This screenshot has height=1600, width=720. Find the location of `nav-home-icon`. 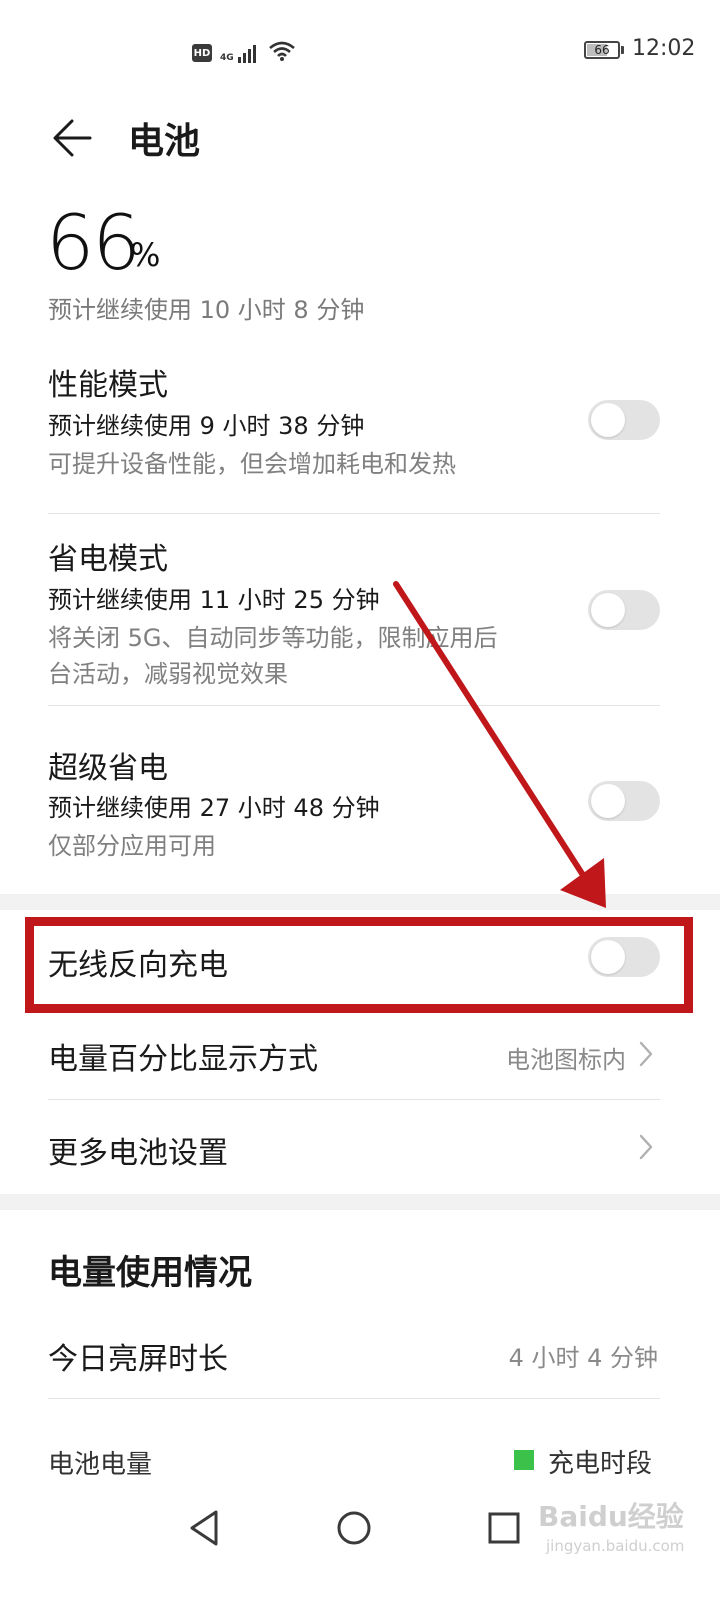

nav-home-icon is located at coordinates (354, 1528).